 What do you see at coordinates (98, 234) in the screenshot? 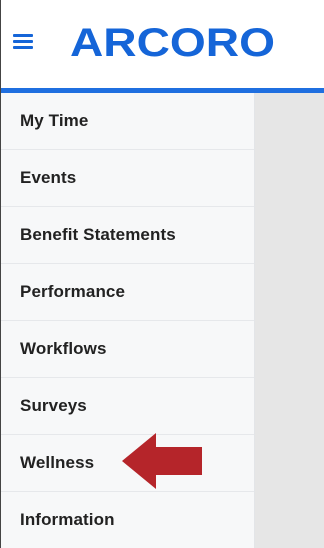
I see `sidebar-item-label: Benefit Statements` at bounding box center [98, 234].